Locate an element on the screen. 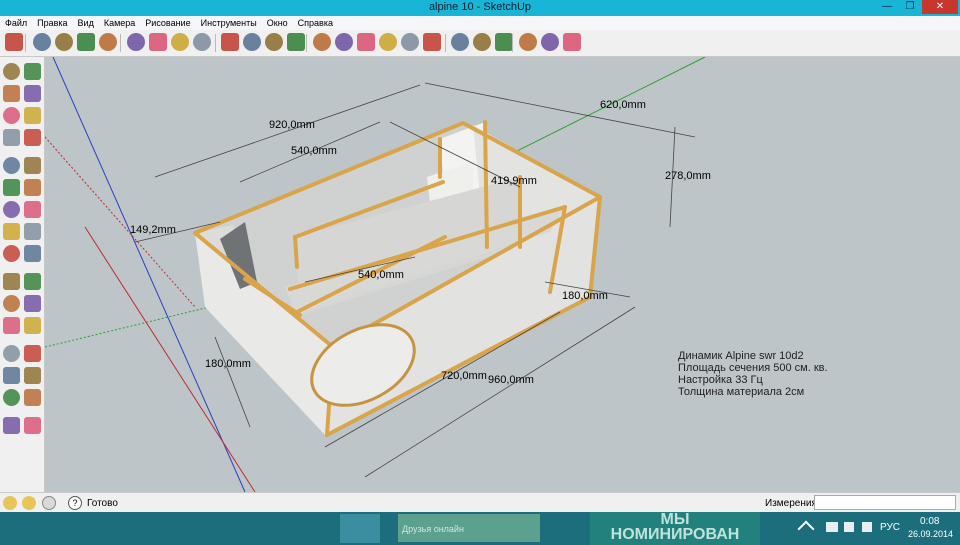 The image size is (960, 545). measurements-input is located at coordinates (885, 502).